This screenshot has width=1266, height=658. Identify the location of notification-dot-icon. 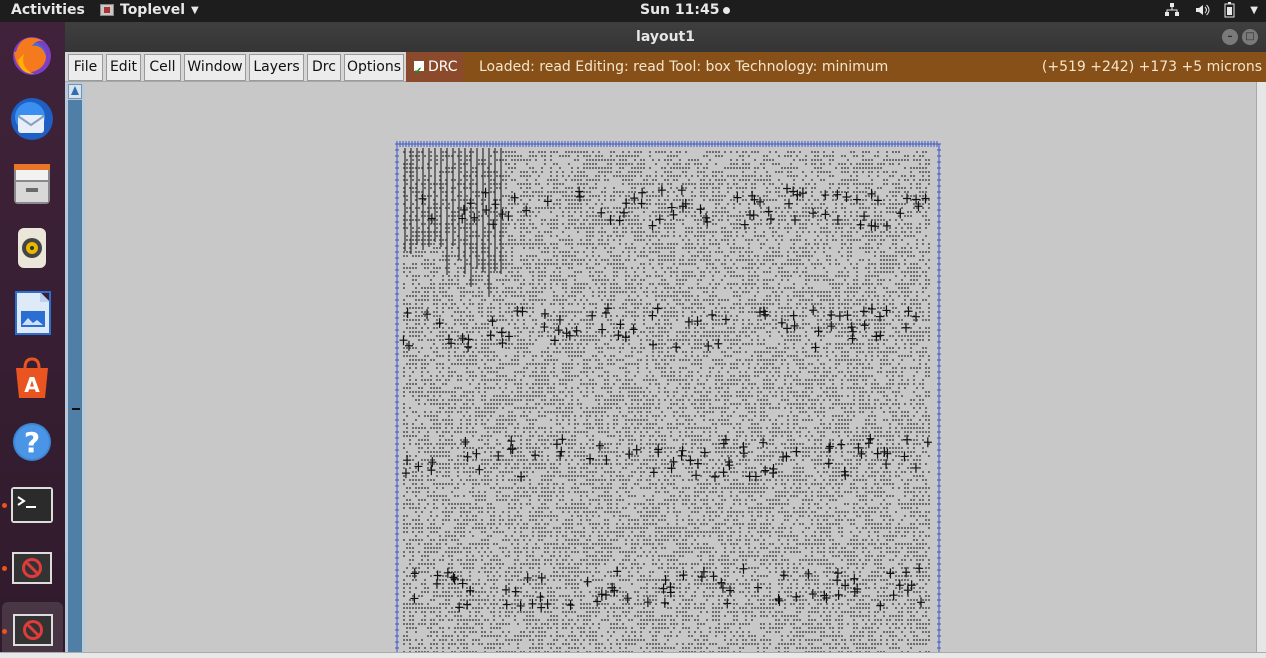
(727, 10).